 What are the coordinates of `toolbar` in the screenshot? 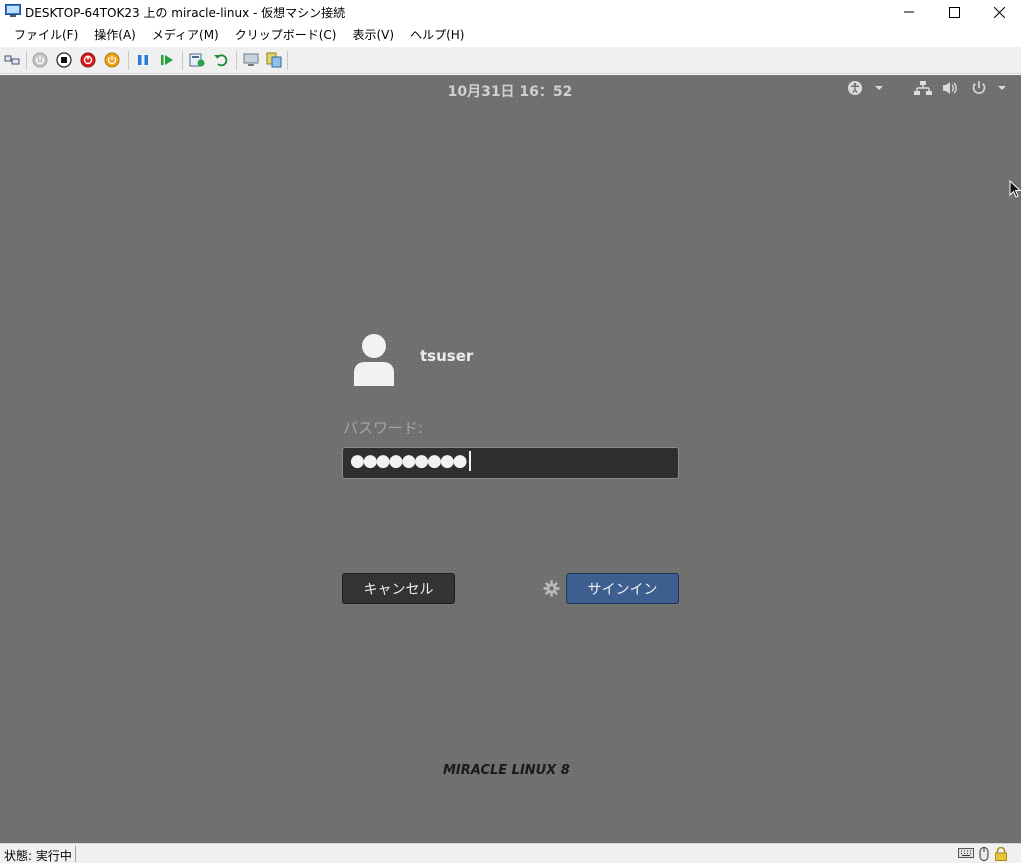 It's located at (510, 60).